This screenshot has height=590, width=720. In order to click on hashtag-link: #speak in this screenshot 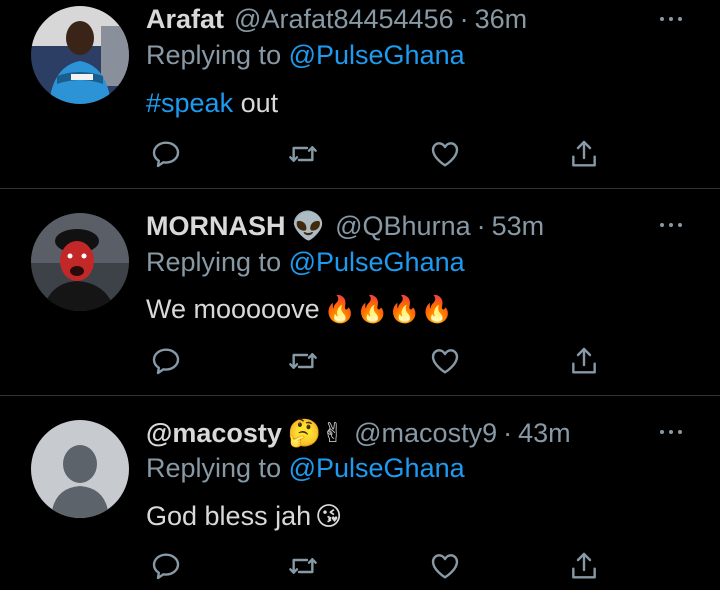, I will do `click(189, 103)`.